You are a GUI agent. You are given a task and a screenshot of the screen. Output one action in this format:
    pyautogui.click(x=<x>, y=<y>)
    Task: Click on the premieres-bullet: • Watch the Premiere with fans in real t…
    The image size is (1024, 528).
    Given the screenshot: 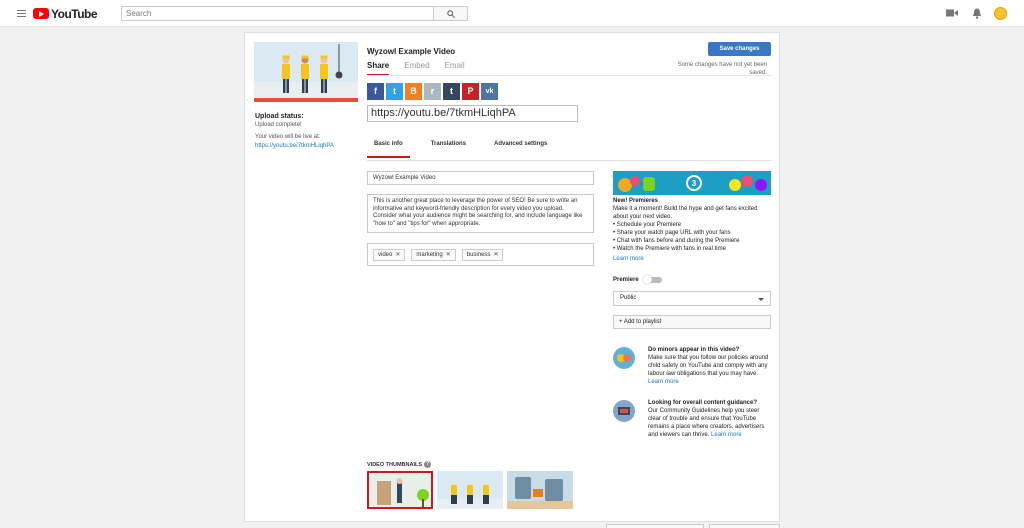 What is the action you would take?
    pyautogui.click(x=669, y=249)
    